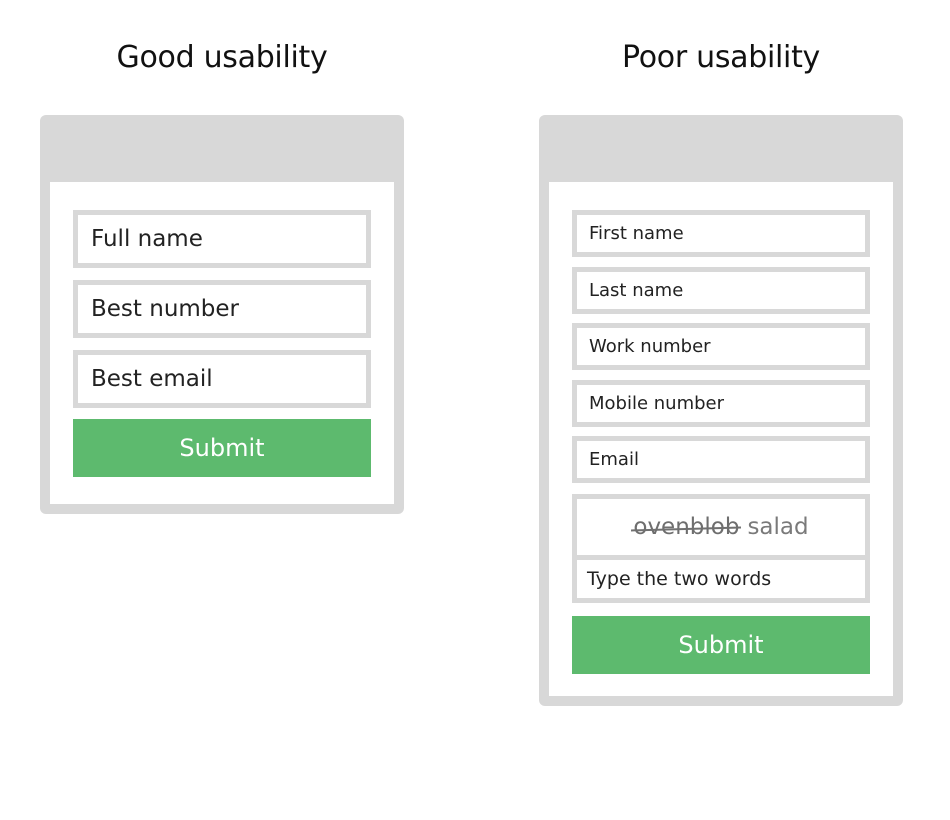 The width and height of the screenshot is (950, 820). What do you see at coordinates (222, 379) in the screenshot?
I see `best-email-field: Best email` at bounding box center [222, 379].